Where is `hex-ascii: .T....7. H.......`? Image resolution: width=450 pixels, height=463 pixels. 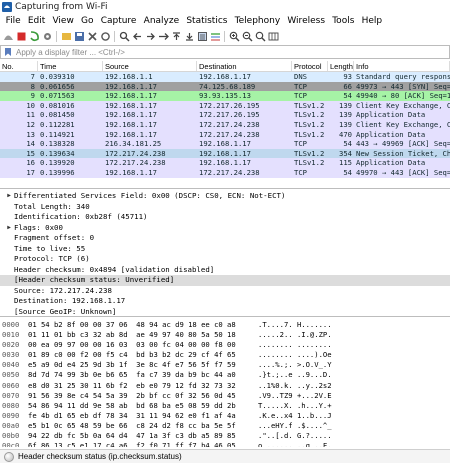
hex-ascii: .T....7. H....... is located at coordinates (295, 324).